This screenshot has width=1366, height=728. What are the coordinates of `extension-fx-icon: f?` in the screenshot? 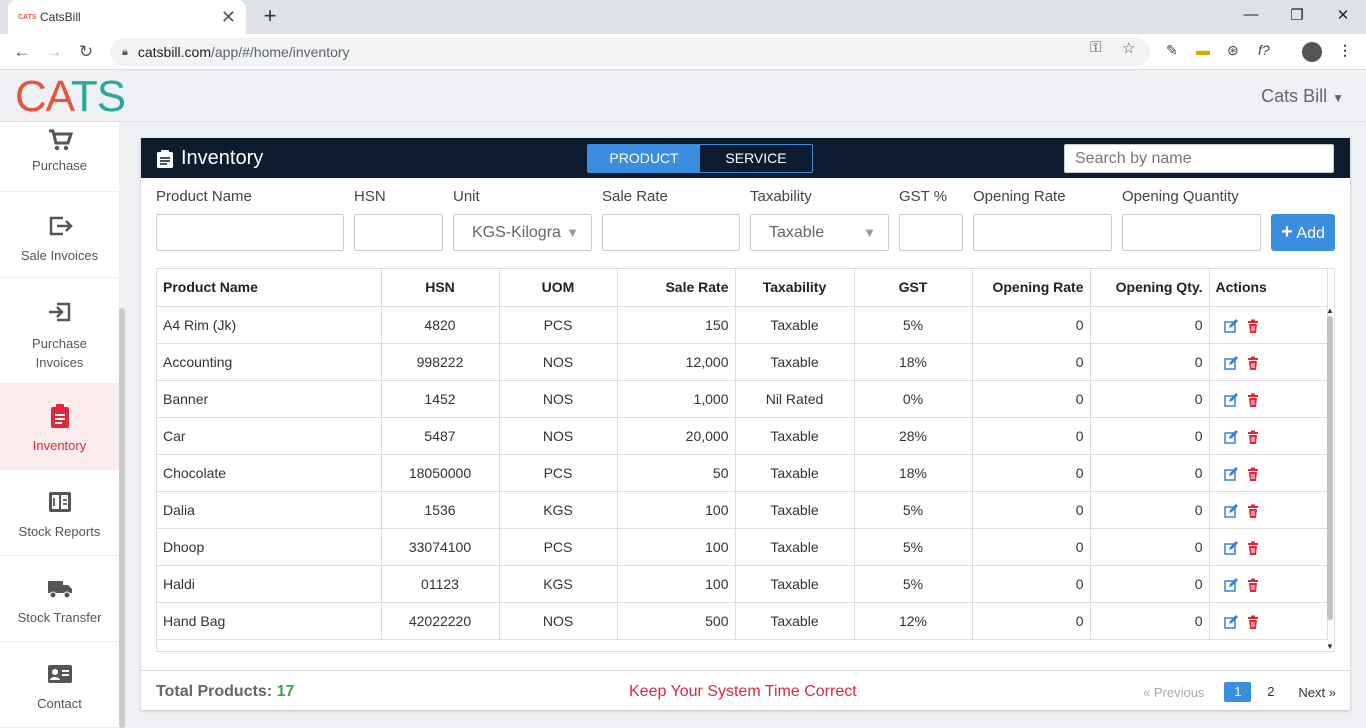 It's located at (1264, 50).